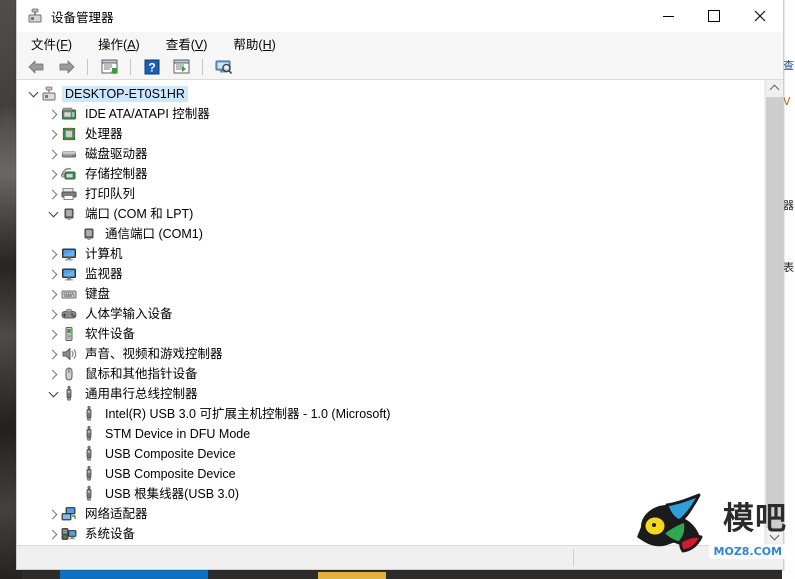 The width and height of the screenshot is (795, 579). What do you see at coordinates (131, 44) in the screenshot?
I see `menu-item-action-accel: A` at bounding box center [131, 44].